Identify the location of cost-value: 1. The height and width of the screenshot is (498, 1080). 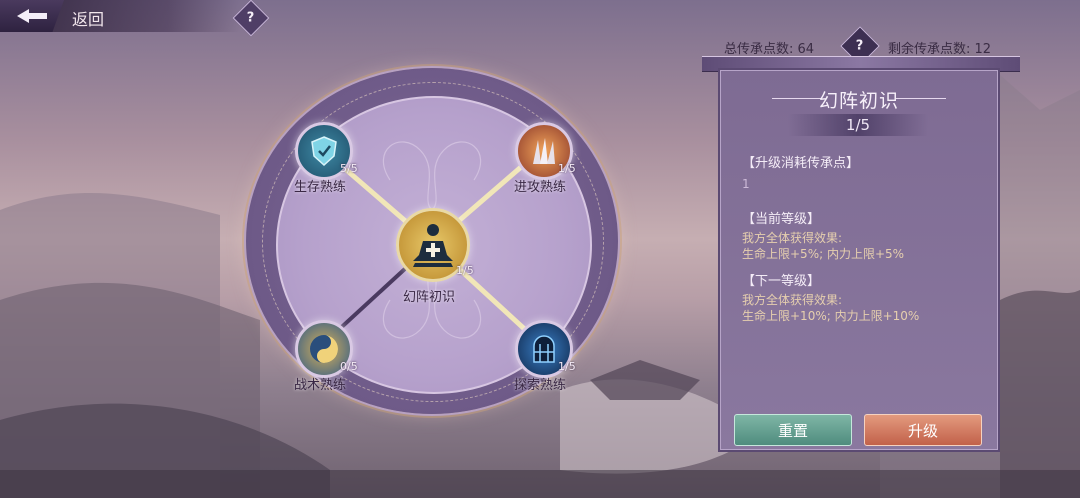
(746, 184).